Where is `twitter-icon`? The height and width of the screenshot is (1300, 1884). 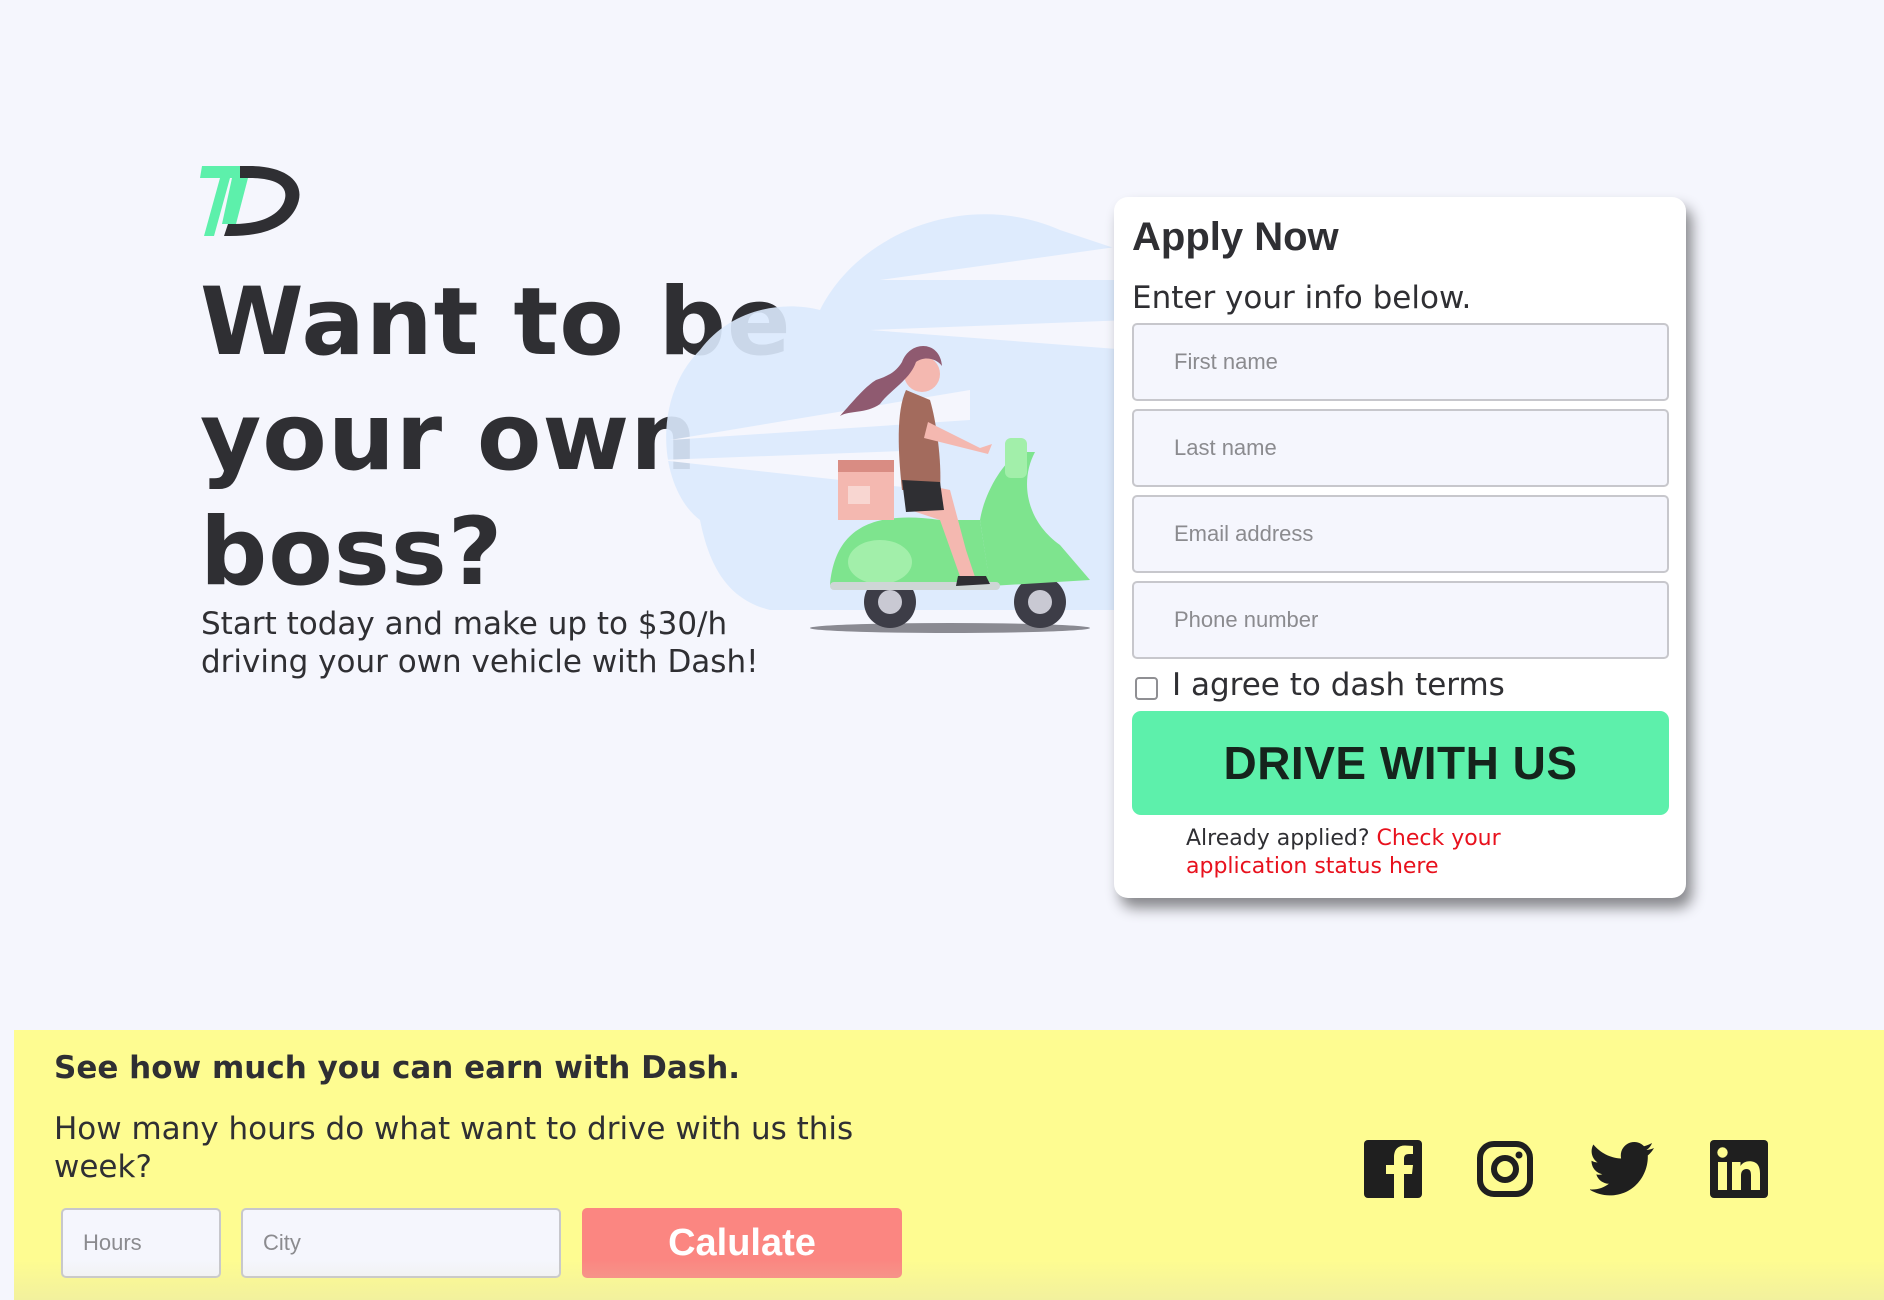 twitter-icon is located at coordinates (1622, 1169).